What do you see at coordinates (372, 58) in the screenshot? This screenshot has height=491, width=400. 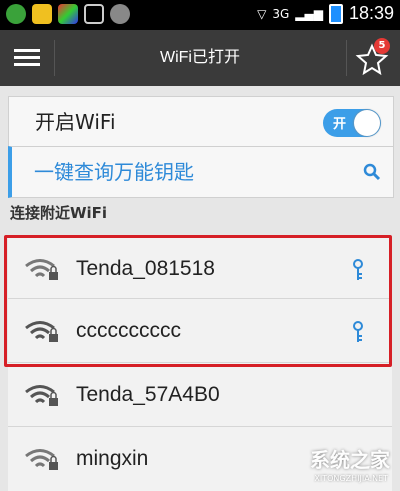 I see `favorites-button: 5` at bounding box center [372, 58].